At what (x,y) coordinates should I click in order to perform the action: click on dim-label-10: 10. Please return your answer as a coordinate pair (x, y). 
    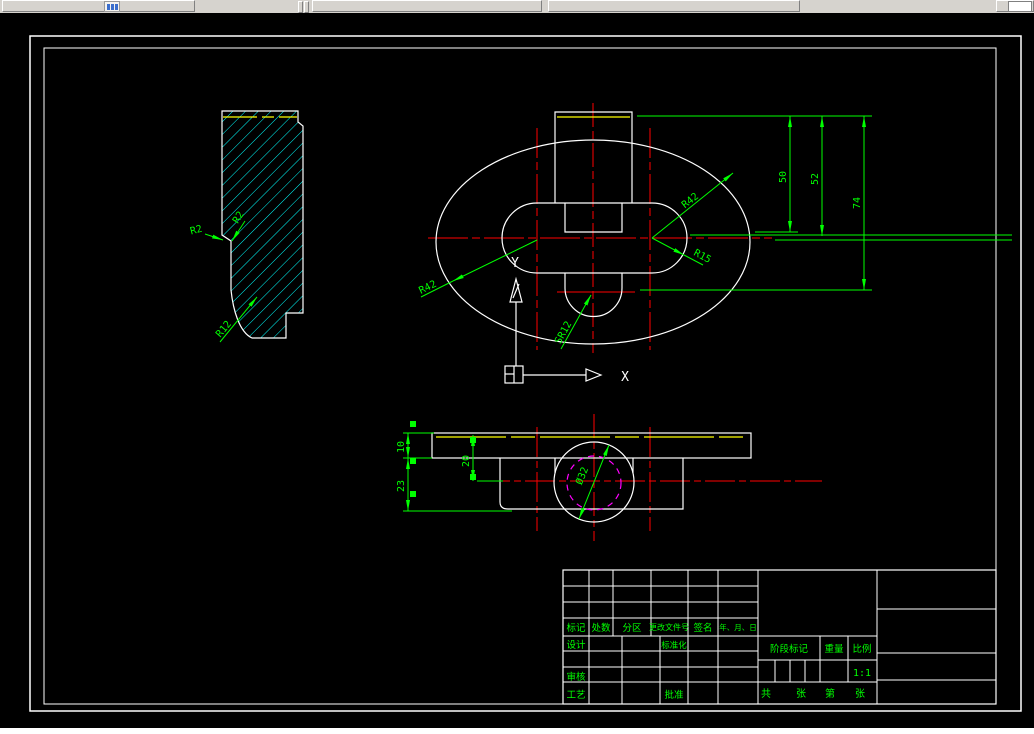
    Looking at the image, I should click on (401, 447).